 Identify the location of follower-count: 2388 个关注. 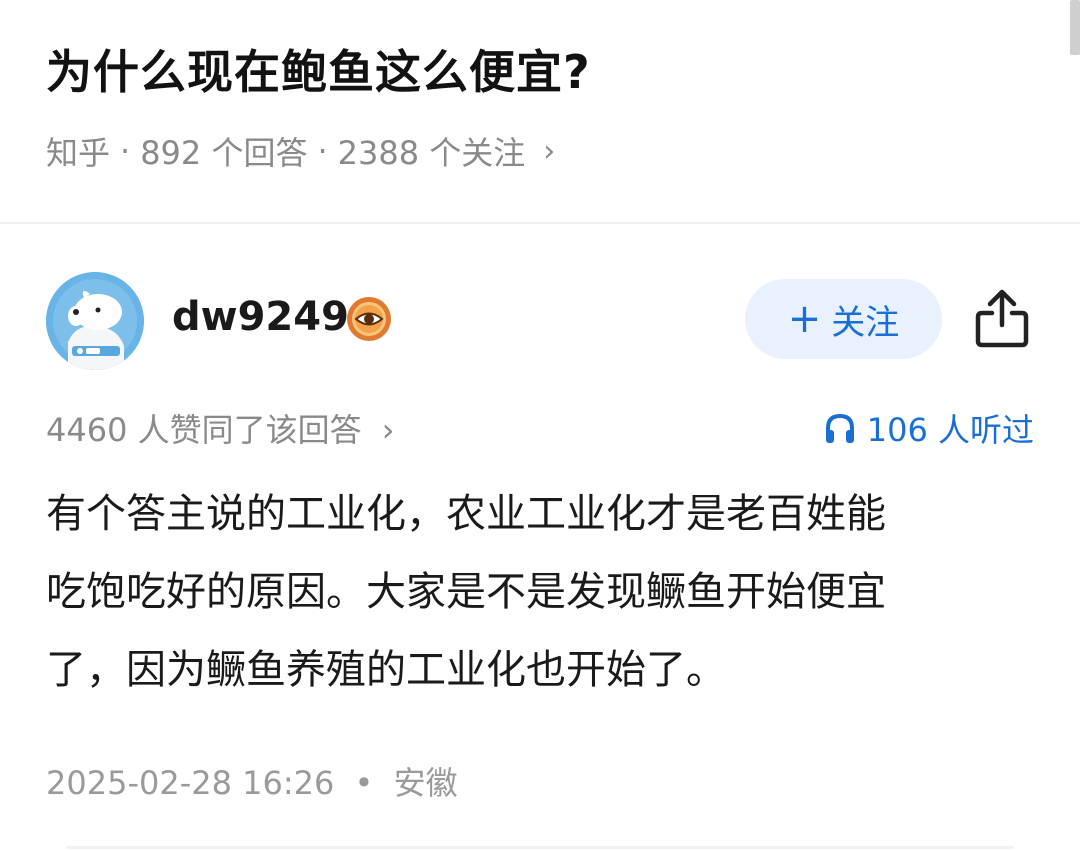
(431, 153).